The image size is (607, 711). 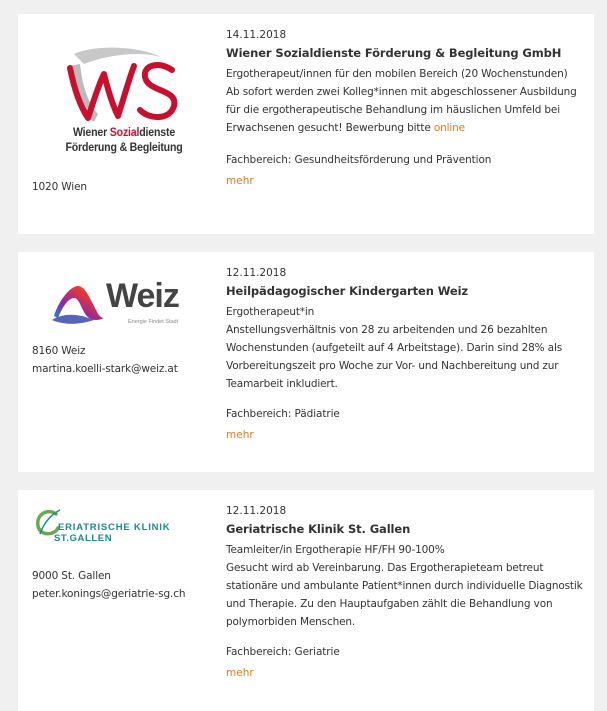 What do you see at coordinates (143, 296) in the screenshot?
I see `weiz-wordmark: Weiz` at bounding box center [143, 296].